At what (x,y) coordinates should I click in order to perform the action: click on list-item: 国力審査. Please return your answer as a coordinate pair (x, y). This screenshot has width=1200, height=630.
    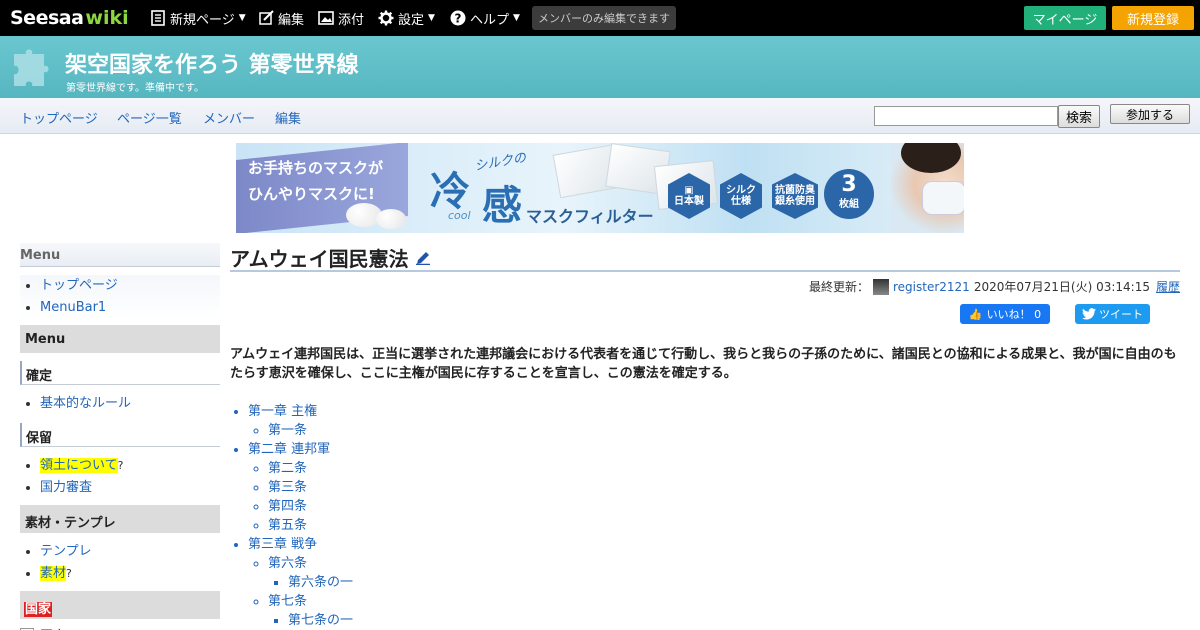
    Looking at the image, I should click on (130, 488).